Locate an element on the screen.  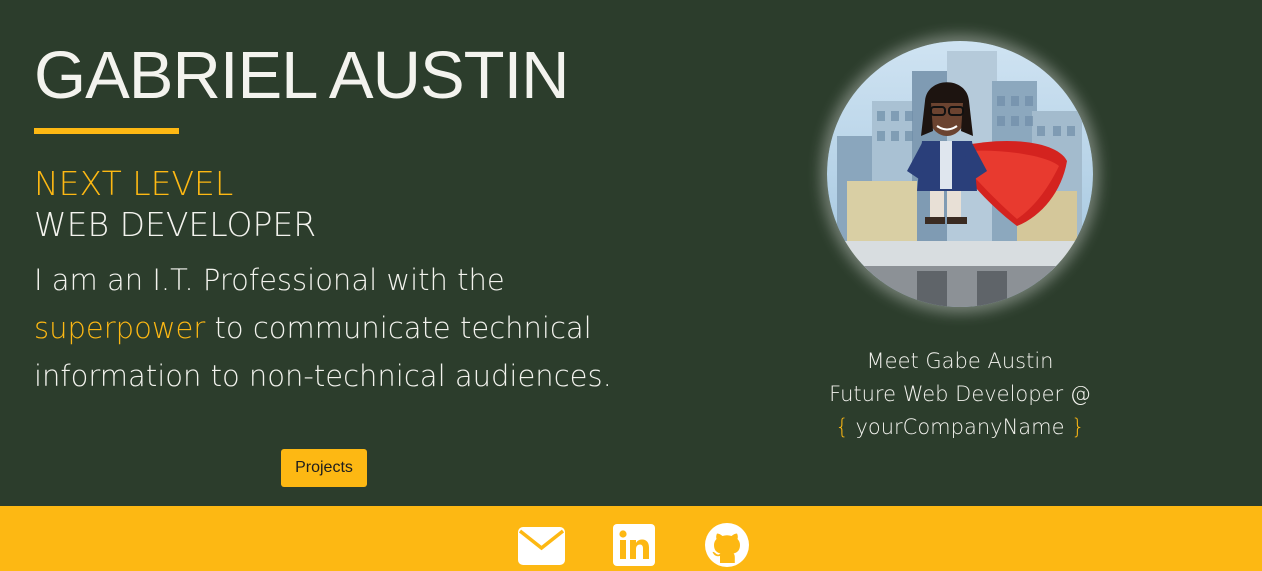
bio-highlight: superpower is located at coordinates (120, 328).